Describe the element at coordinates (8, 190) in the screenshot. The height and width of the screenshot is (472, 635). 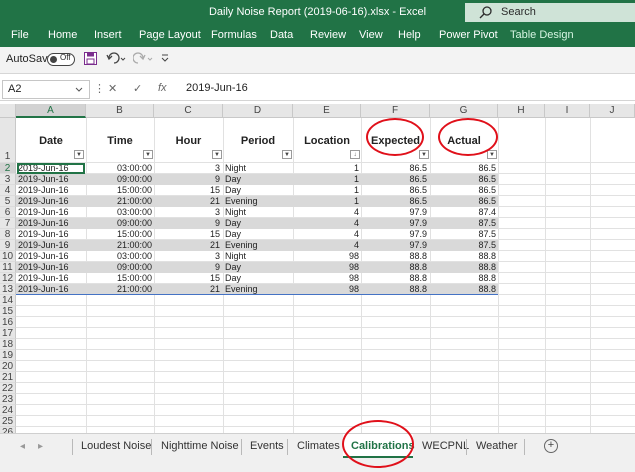
I see `row-header-4: 4` at that location.